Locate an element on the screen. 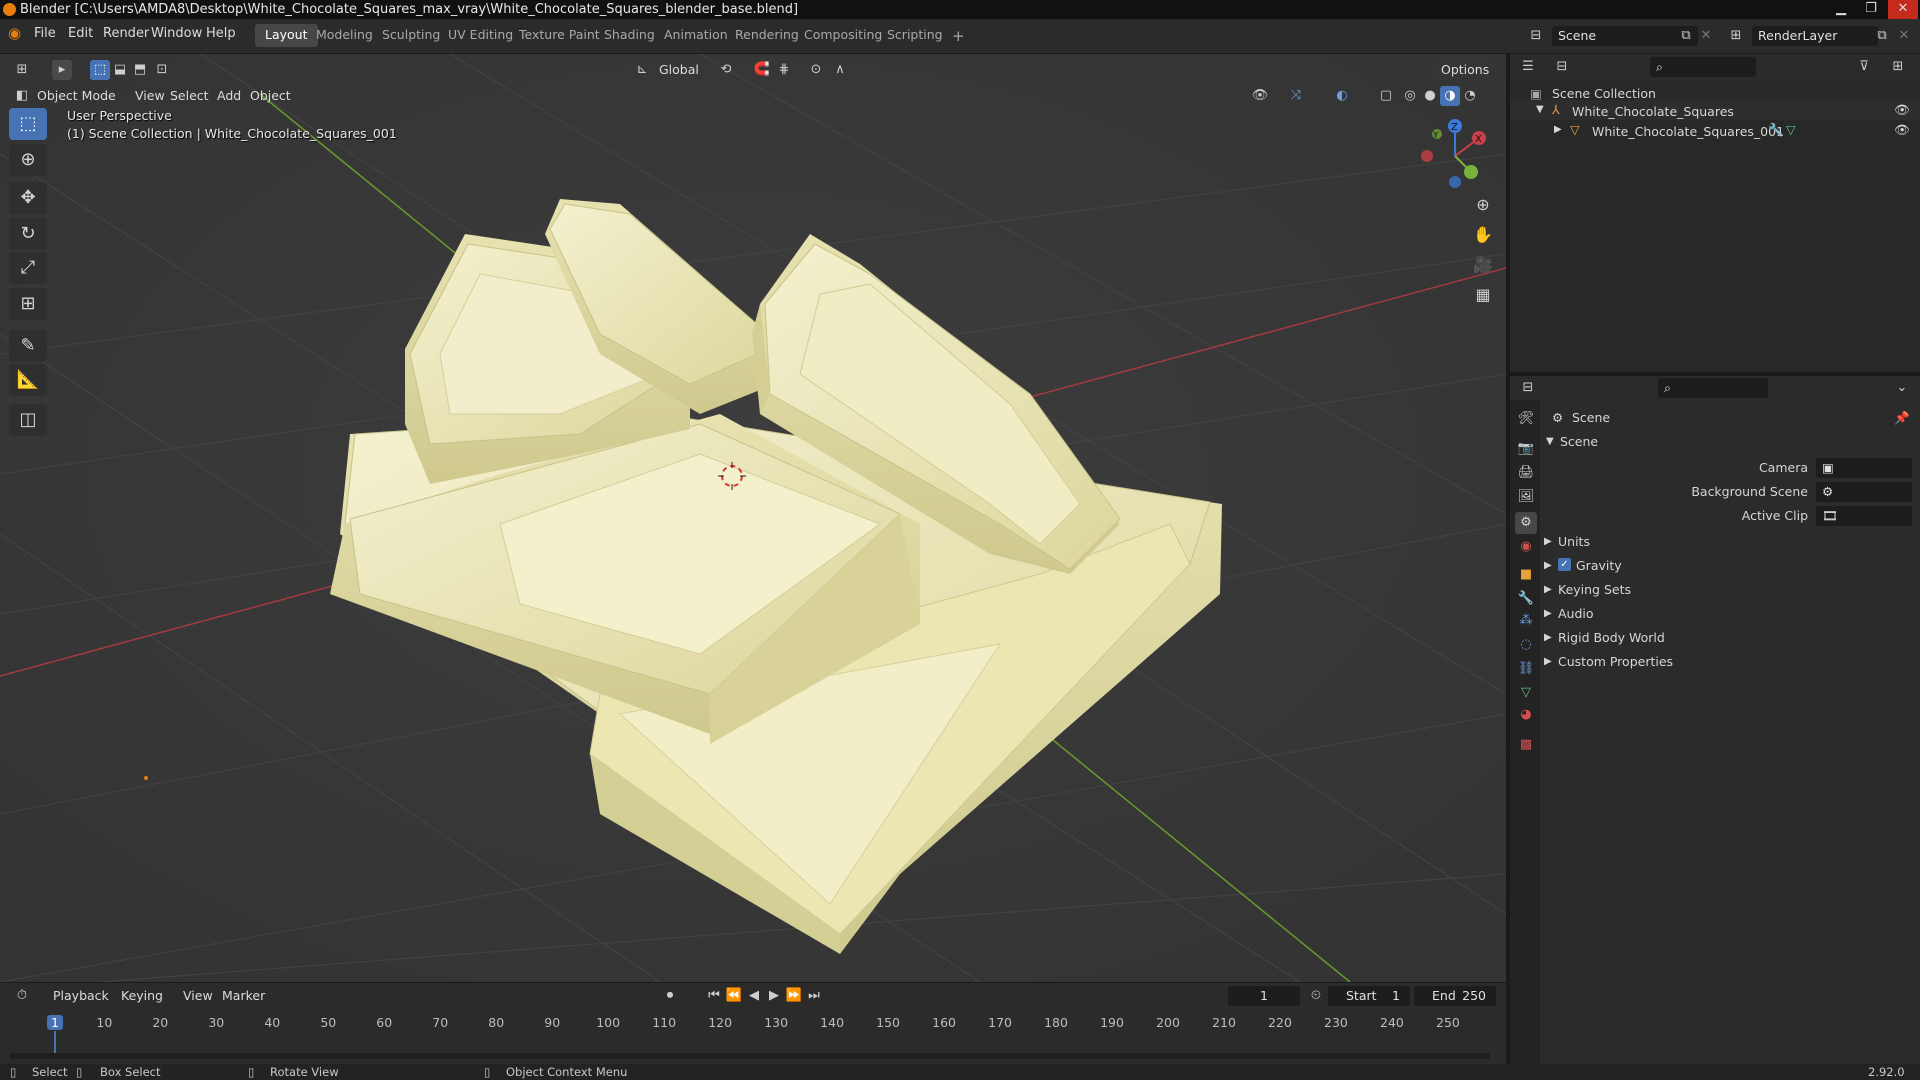  snap-icon: 🧲 is located at coordinates (762, 70).